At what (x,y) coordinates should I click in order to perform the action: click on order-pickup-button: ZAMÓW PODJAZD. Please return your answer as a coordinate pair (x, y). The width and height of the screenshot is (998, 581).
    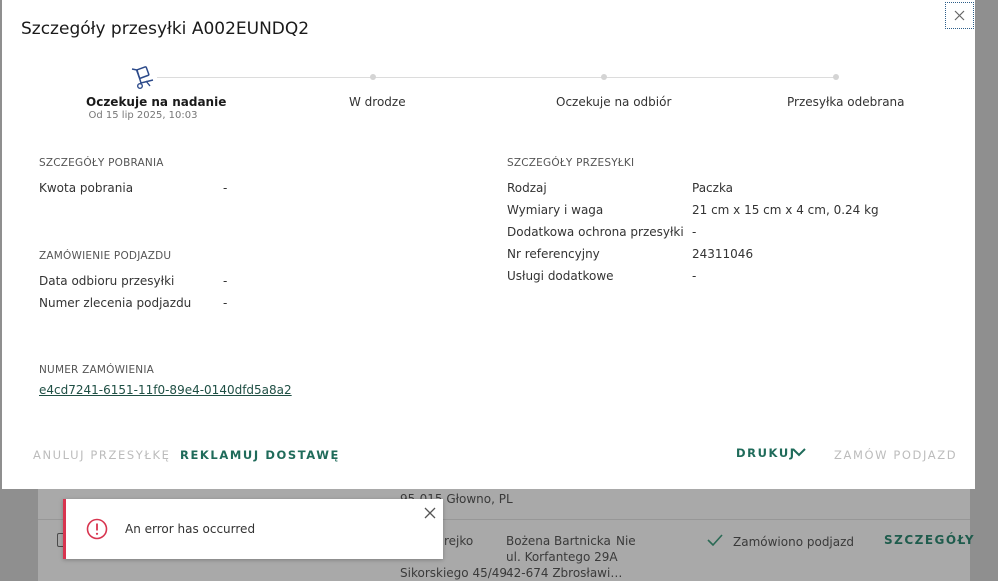
    Looking at the image, I should click on (895, 455).